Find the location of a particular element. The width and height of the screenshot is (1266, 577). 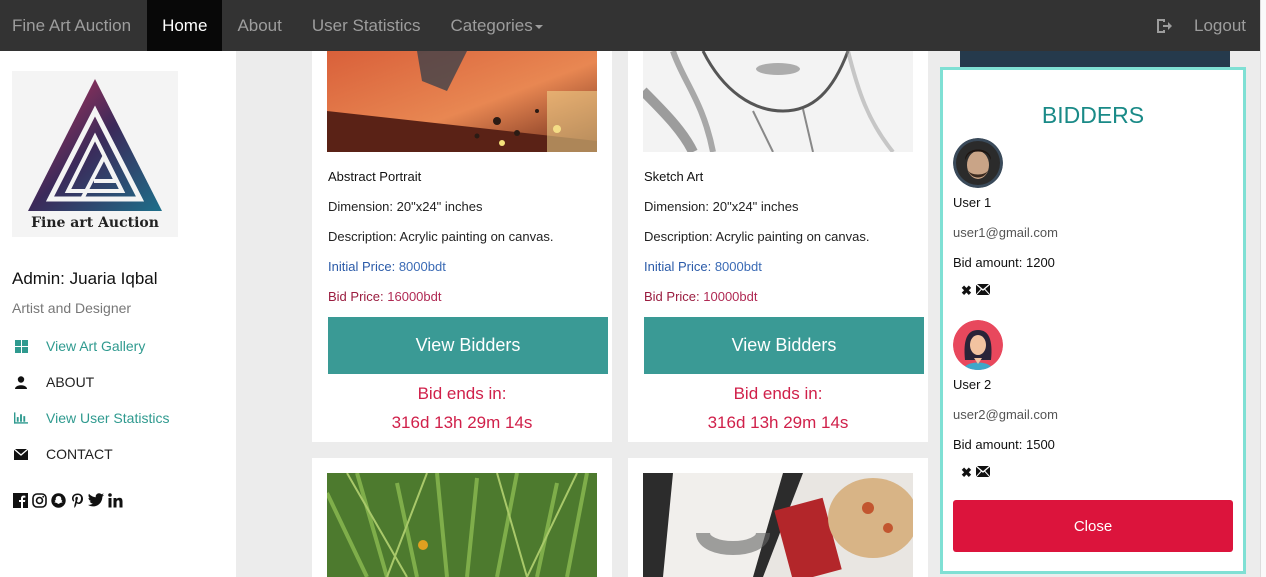

logo-triangle-icon: Fine art Auction is located at coordinates (95, 155).